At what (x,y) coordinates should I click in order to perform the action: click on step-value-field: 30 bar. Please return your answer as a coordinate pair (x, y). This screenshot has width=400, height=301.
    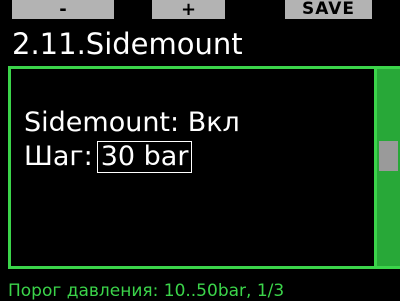
    Looking at the image, I should click on (144, 157).